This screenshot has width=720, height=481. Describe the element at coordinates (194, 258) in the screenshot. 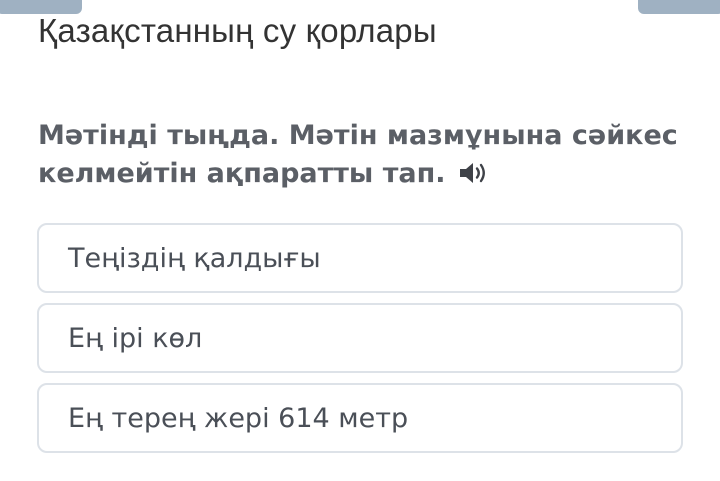

I see `answer-option-label: Теңіздің қалдығы` at that location.